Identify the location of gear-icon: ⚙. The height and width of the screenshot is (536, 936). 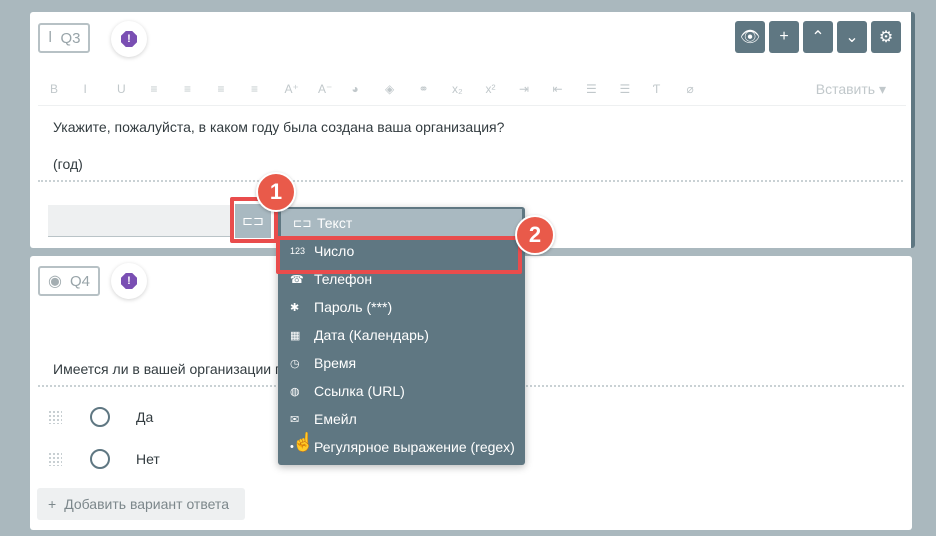
(886, 37).